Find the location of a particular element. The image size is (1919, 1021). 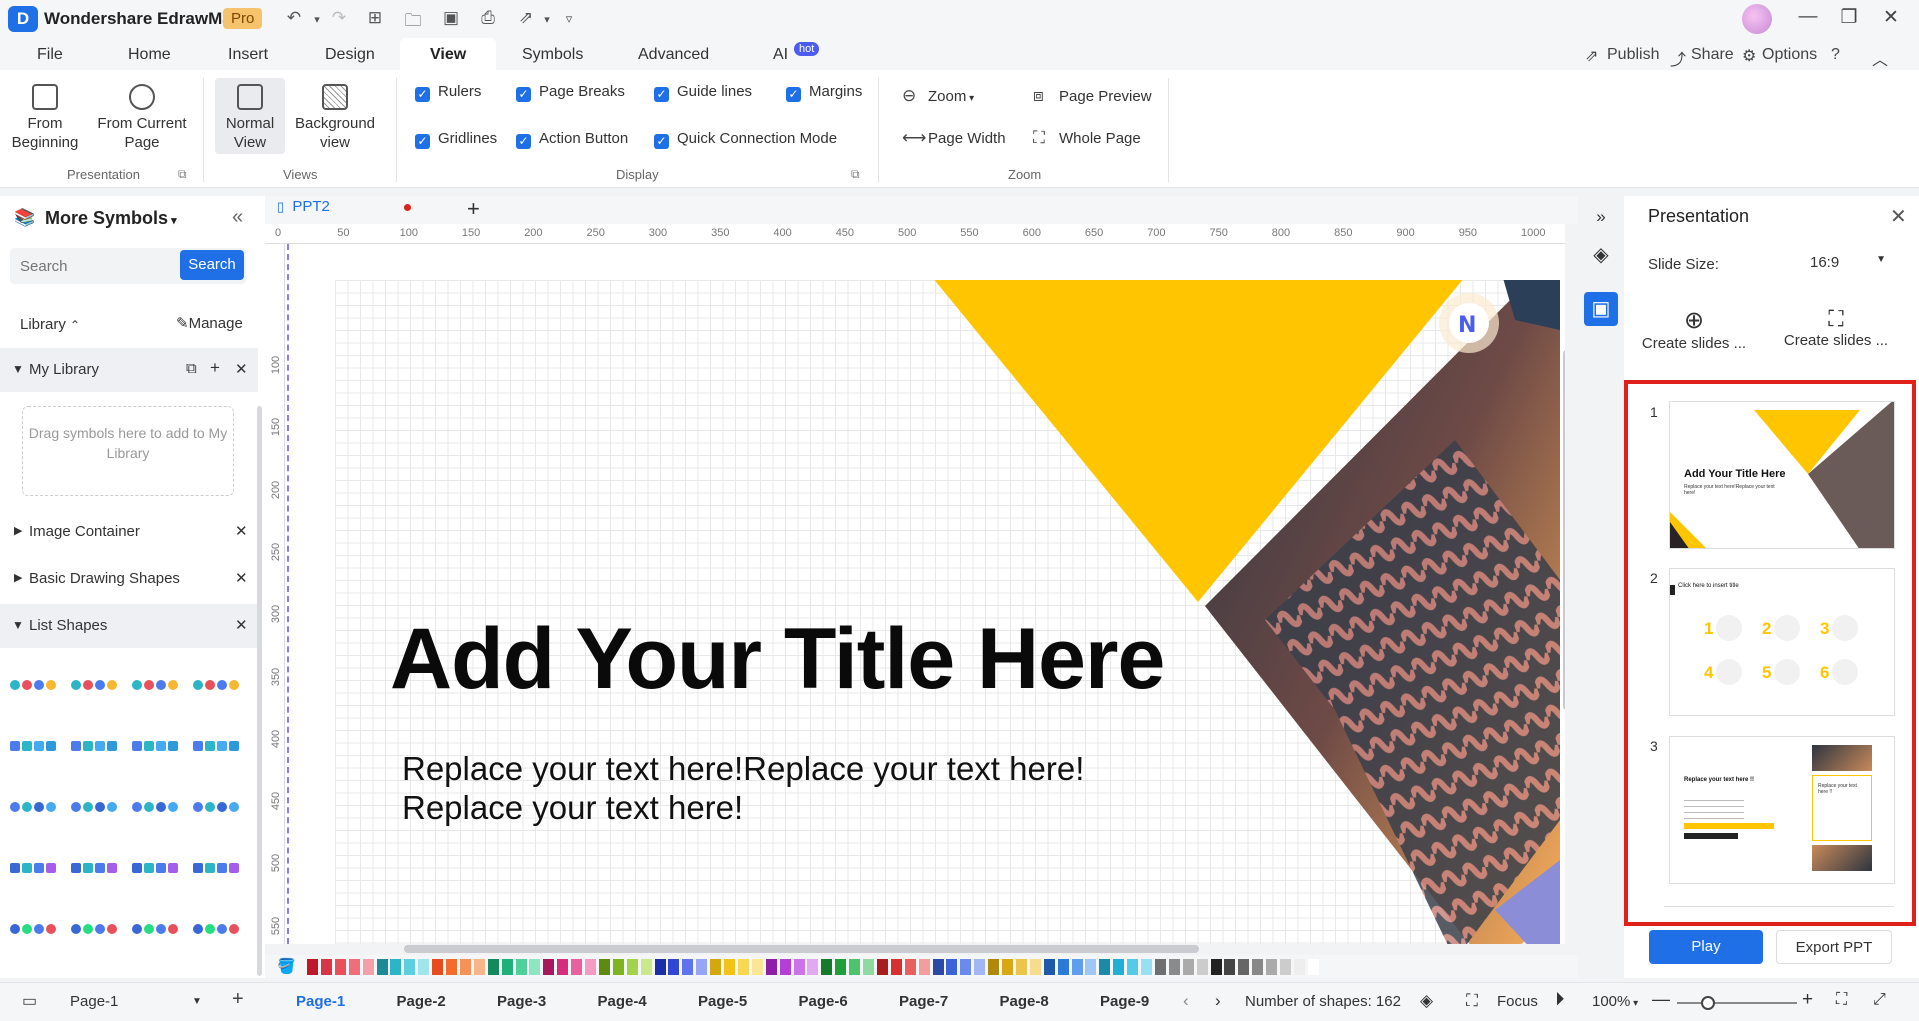

page-layout-icon: ▭ is located at coordinates (29, 1001).